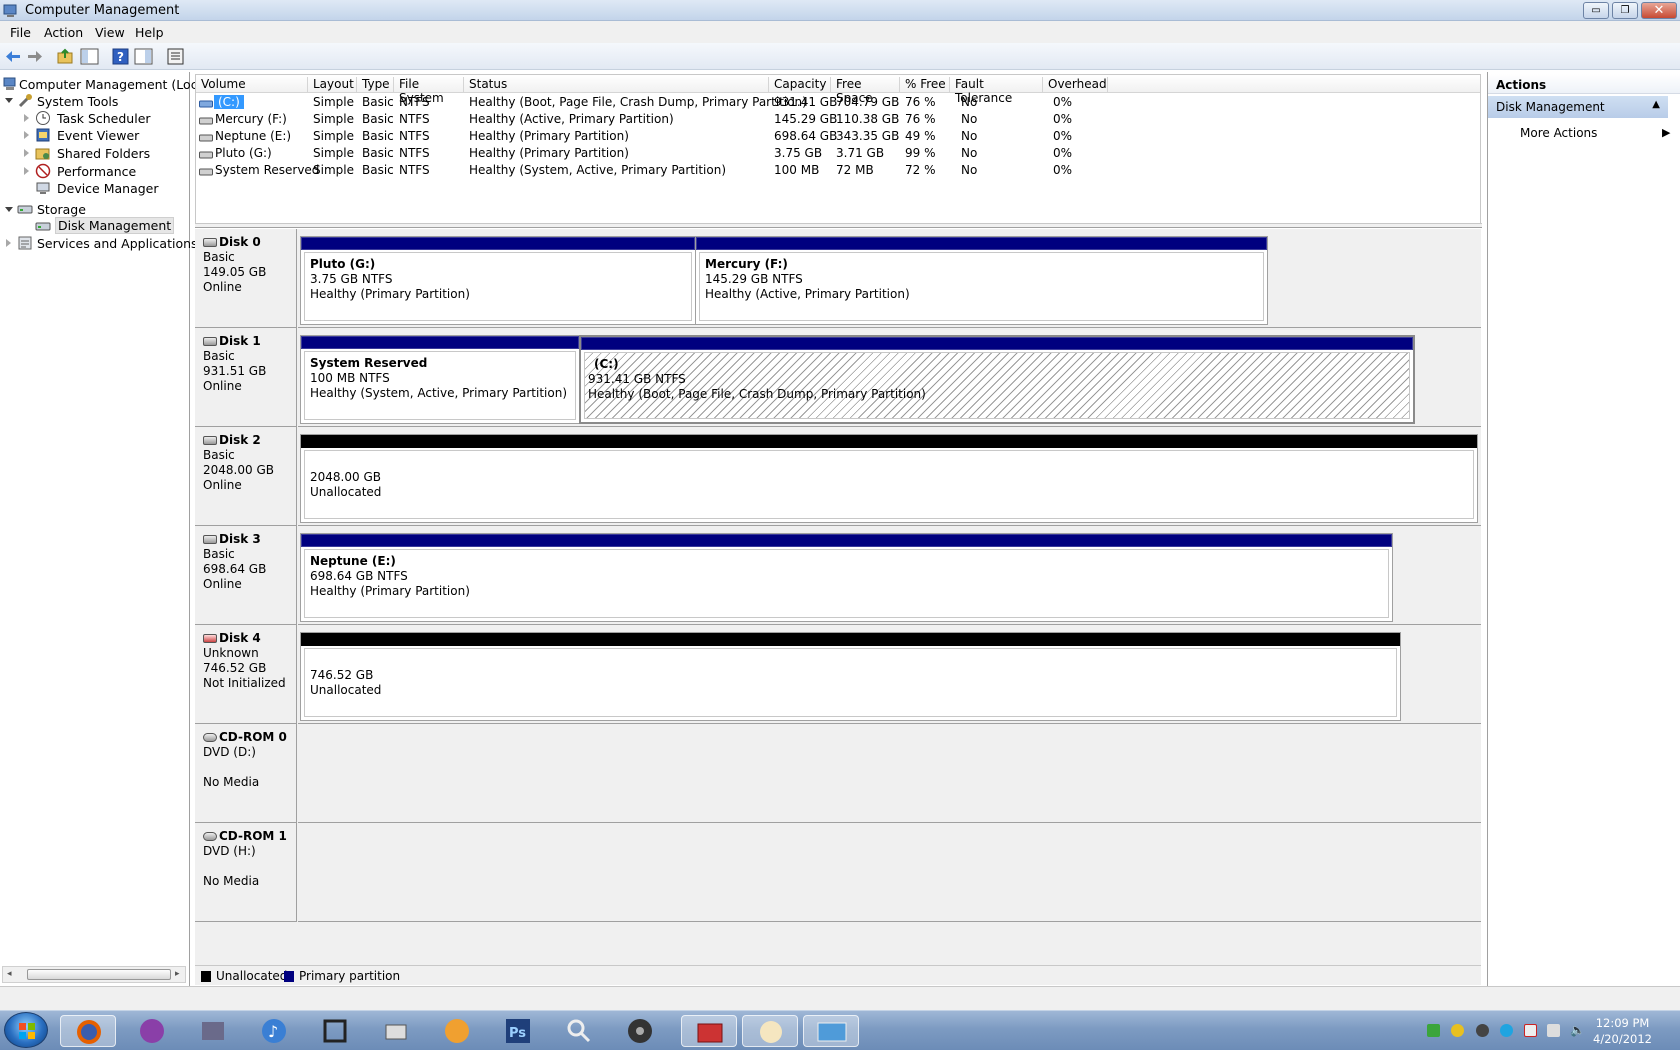  Describe the element at coordinates (267, 170) in the screenshot. I see `volume-cell: System Reserved` at that location.